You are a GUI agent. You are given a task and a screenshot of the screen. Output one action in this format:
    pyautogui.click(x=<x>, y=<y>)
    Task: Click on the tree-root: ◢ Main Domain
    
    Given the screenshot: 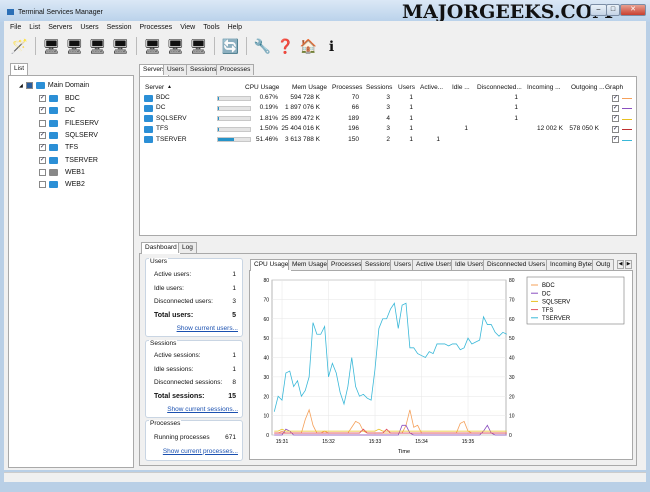 What is the action you would take?
    pyautogui.click(x=54, y=85)
    